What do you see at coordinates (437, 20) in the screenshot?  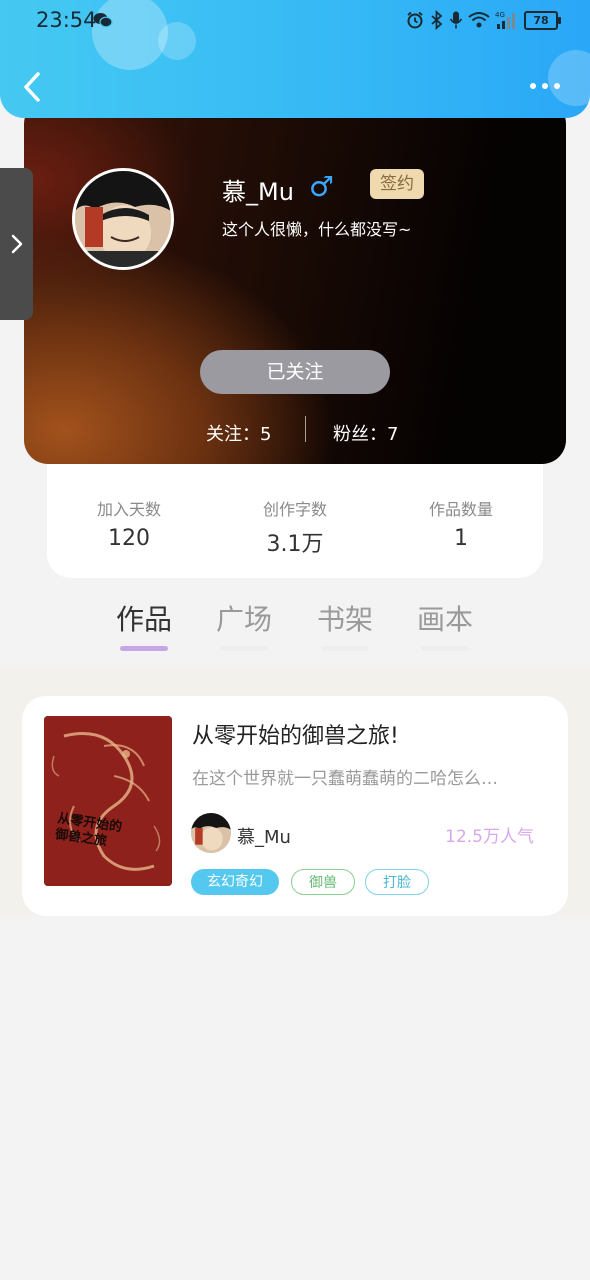 I see `bluetooth-icon` at bounding box center [437, 20].